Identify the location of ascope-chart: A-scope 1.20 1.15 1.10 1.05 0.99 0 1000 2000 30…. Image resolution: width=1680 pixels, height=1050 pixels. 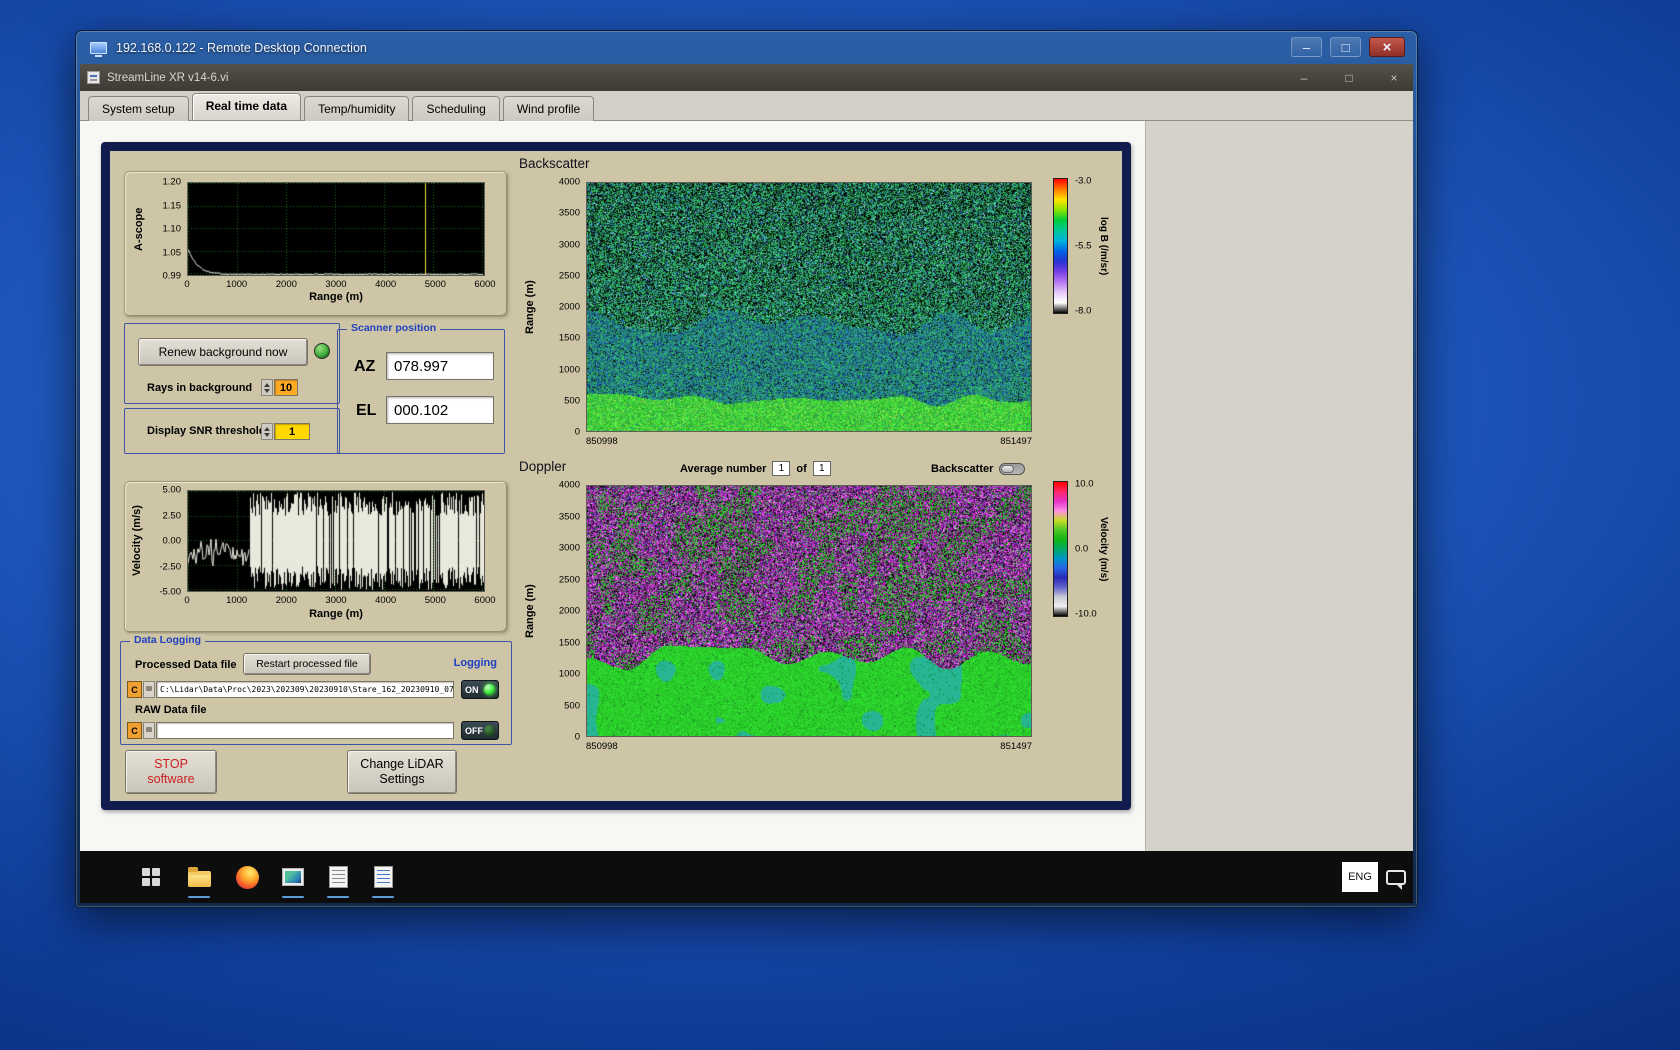
(316, 244).